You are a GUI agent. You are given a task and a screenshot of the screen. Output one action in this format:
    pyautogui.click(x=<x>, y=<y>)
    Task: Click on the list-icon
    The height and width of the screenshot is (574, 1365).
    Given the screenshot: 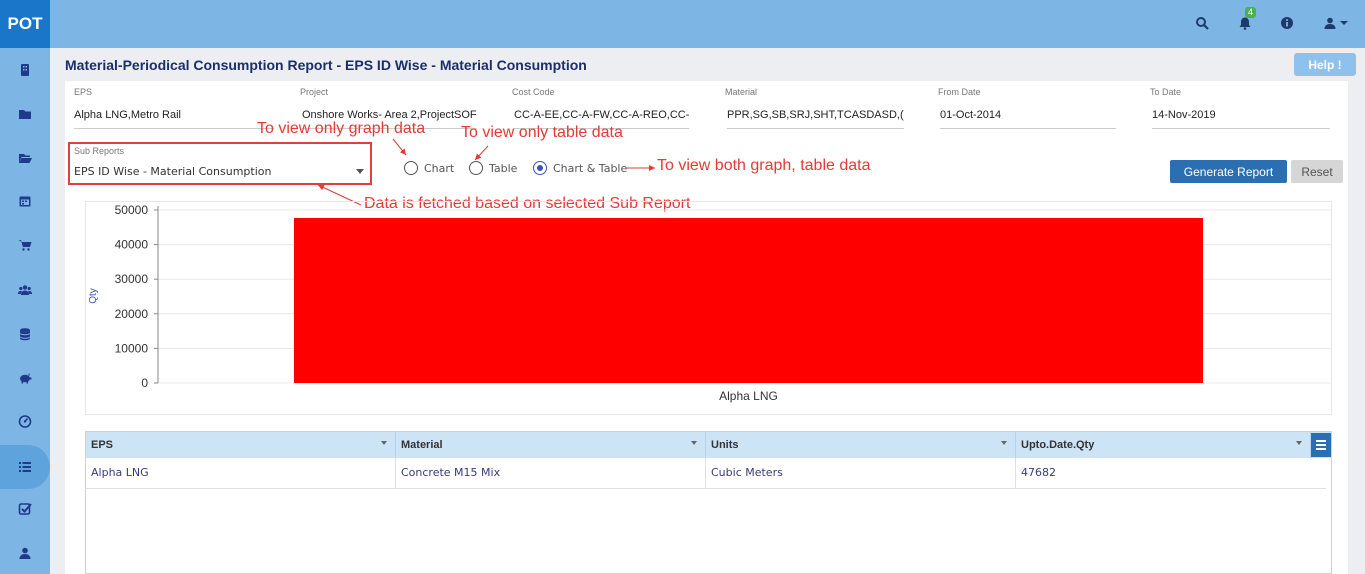 What is the action you would take?
    pyautogui.click(x=25, y=467)
    